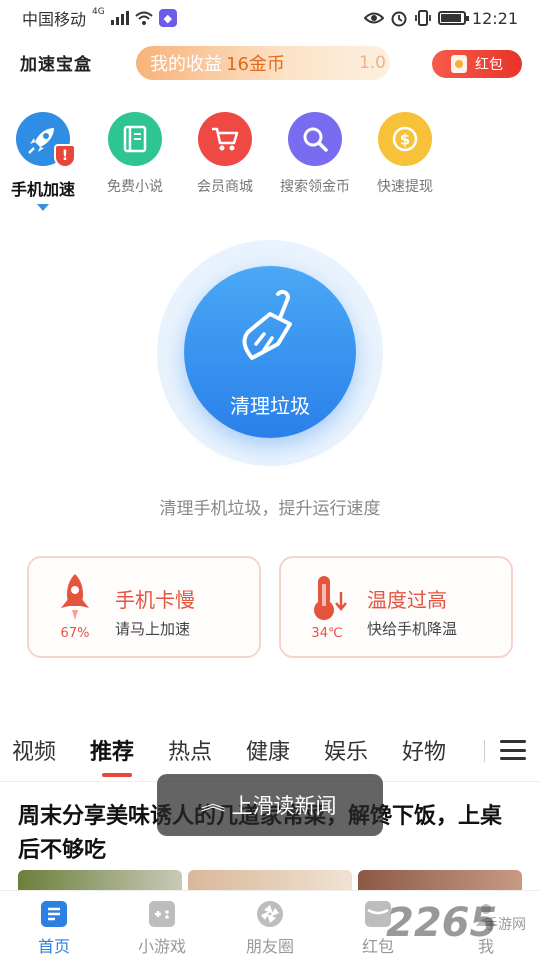  Describe the element at coordinates (34, 750) in the screenshot. I see `tab-video: 视频` at that location.